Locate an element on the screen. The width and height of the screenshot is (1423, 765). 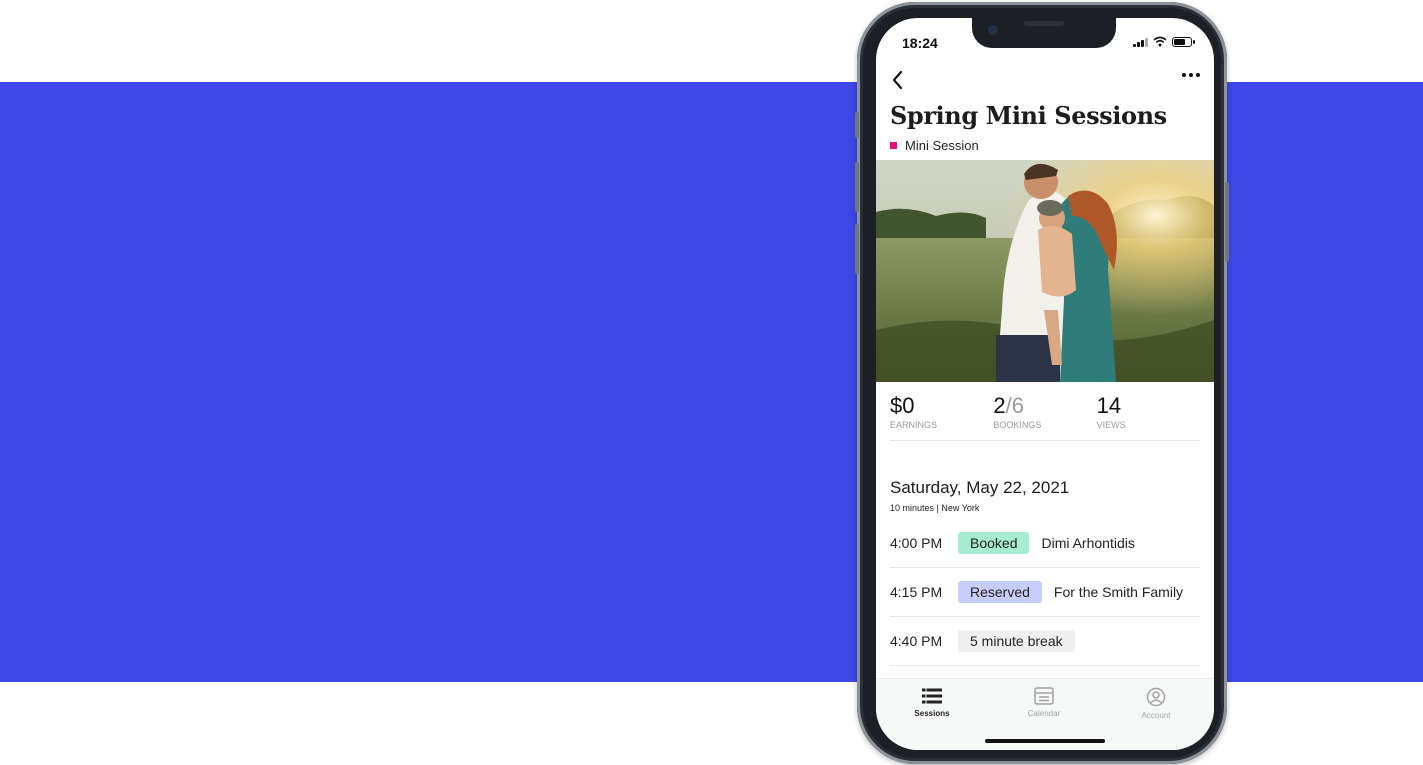
session-type-label: Mini Session is located at coordinates (942, 145).